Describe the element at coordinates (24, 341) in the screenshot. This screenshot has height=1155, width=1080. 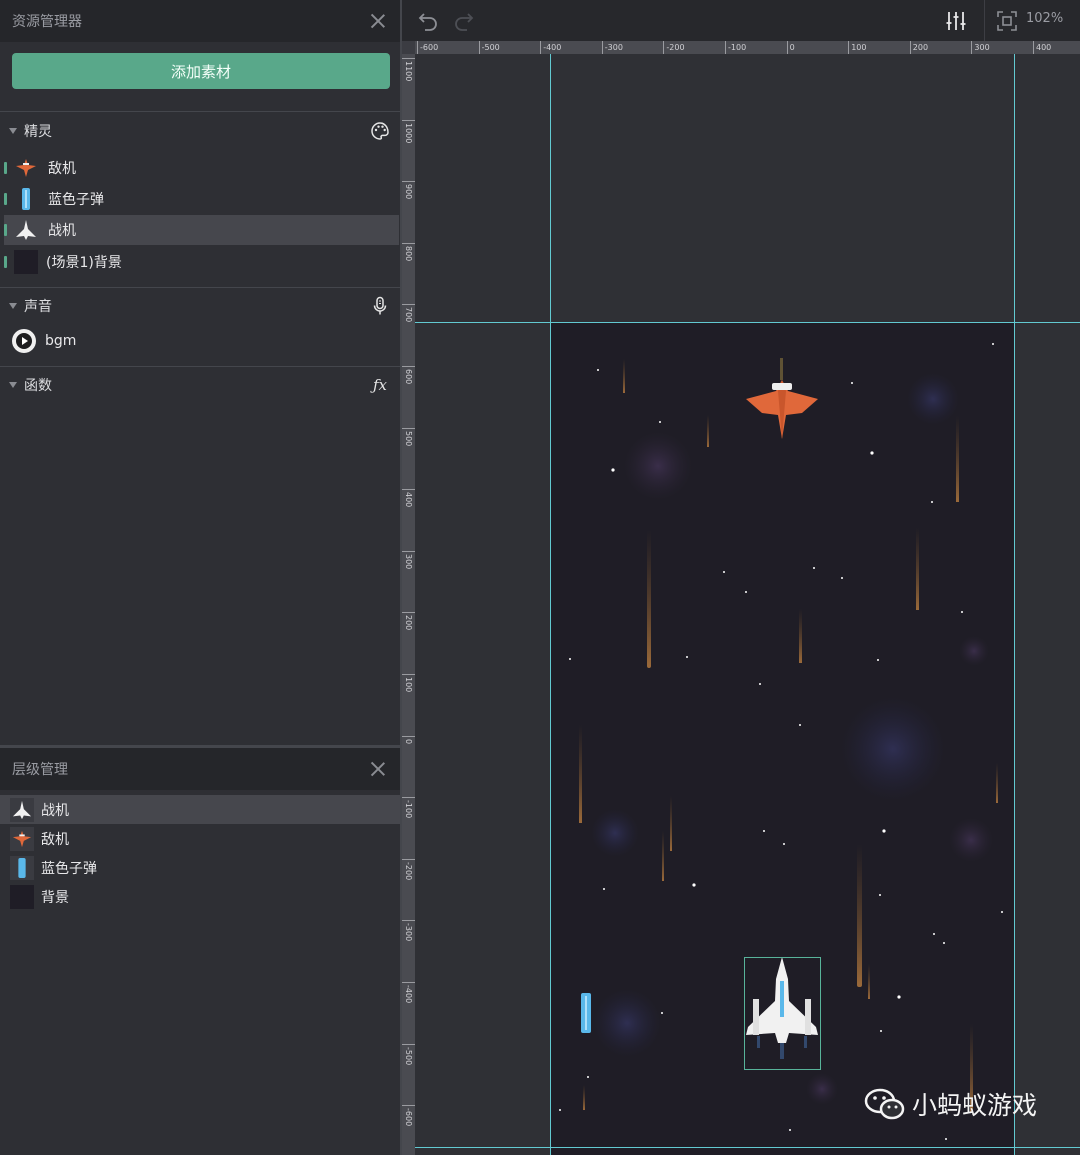
I see `play-icon` at that location.